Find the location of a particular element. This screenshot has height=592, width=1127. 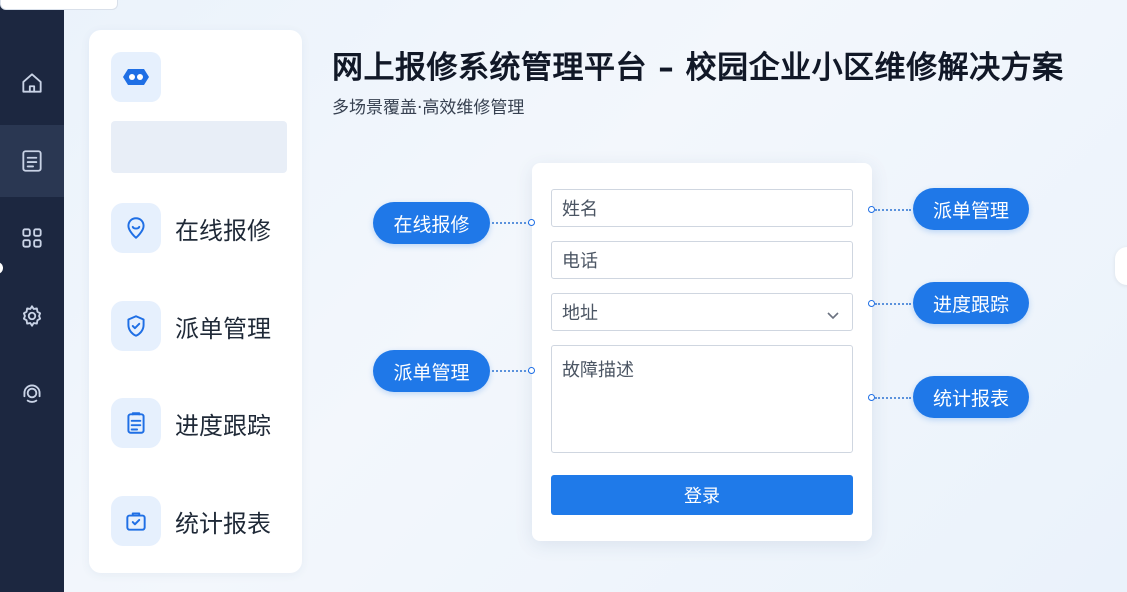

login-button: 登录 is located at coordinates (702, 495).